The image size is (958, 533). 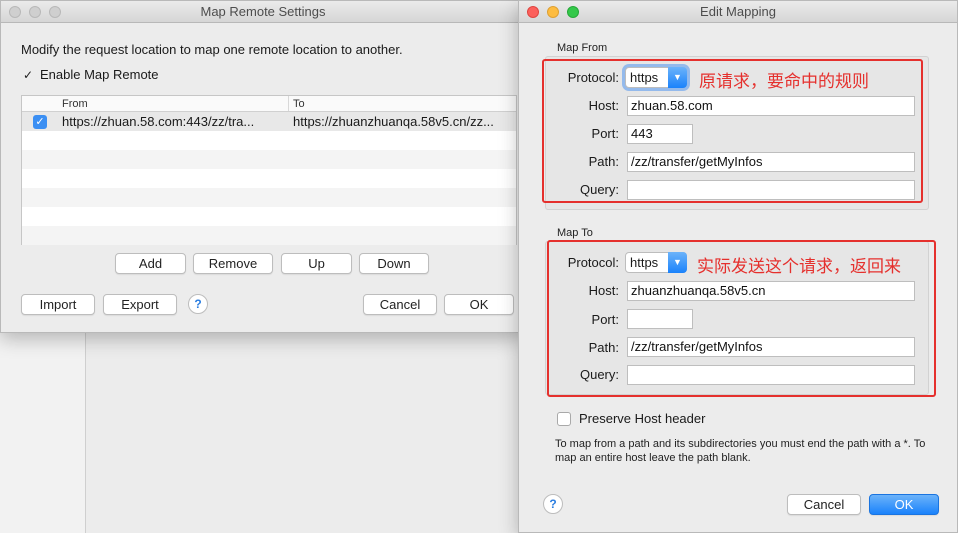 I want to click on enable-map-remote-checkbox: ✓ Enable Map Remote, so click(x=91, y=74).